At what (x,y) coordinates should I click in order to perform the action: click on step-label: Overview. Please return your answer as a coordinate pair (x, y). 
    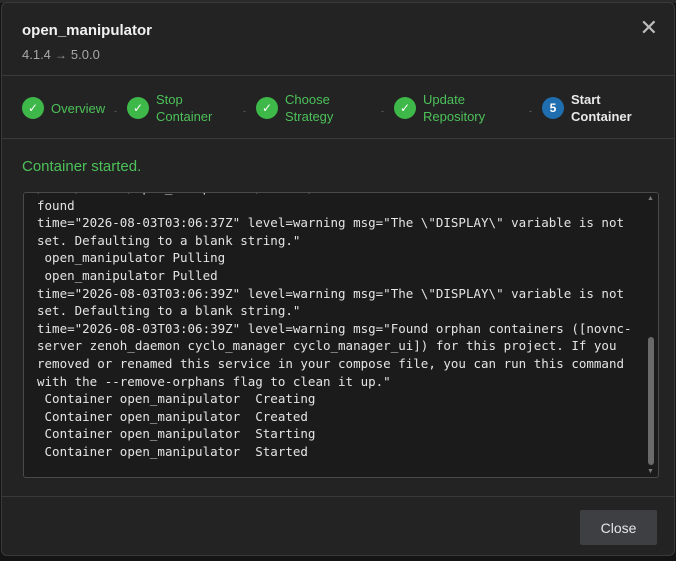
    Looking at the image, I should click on (78, 108).